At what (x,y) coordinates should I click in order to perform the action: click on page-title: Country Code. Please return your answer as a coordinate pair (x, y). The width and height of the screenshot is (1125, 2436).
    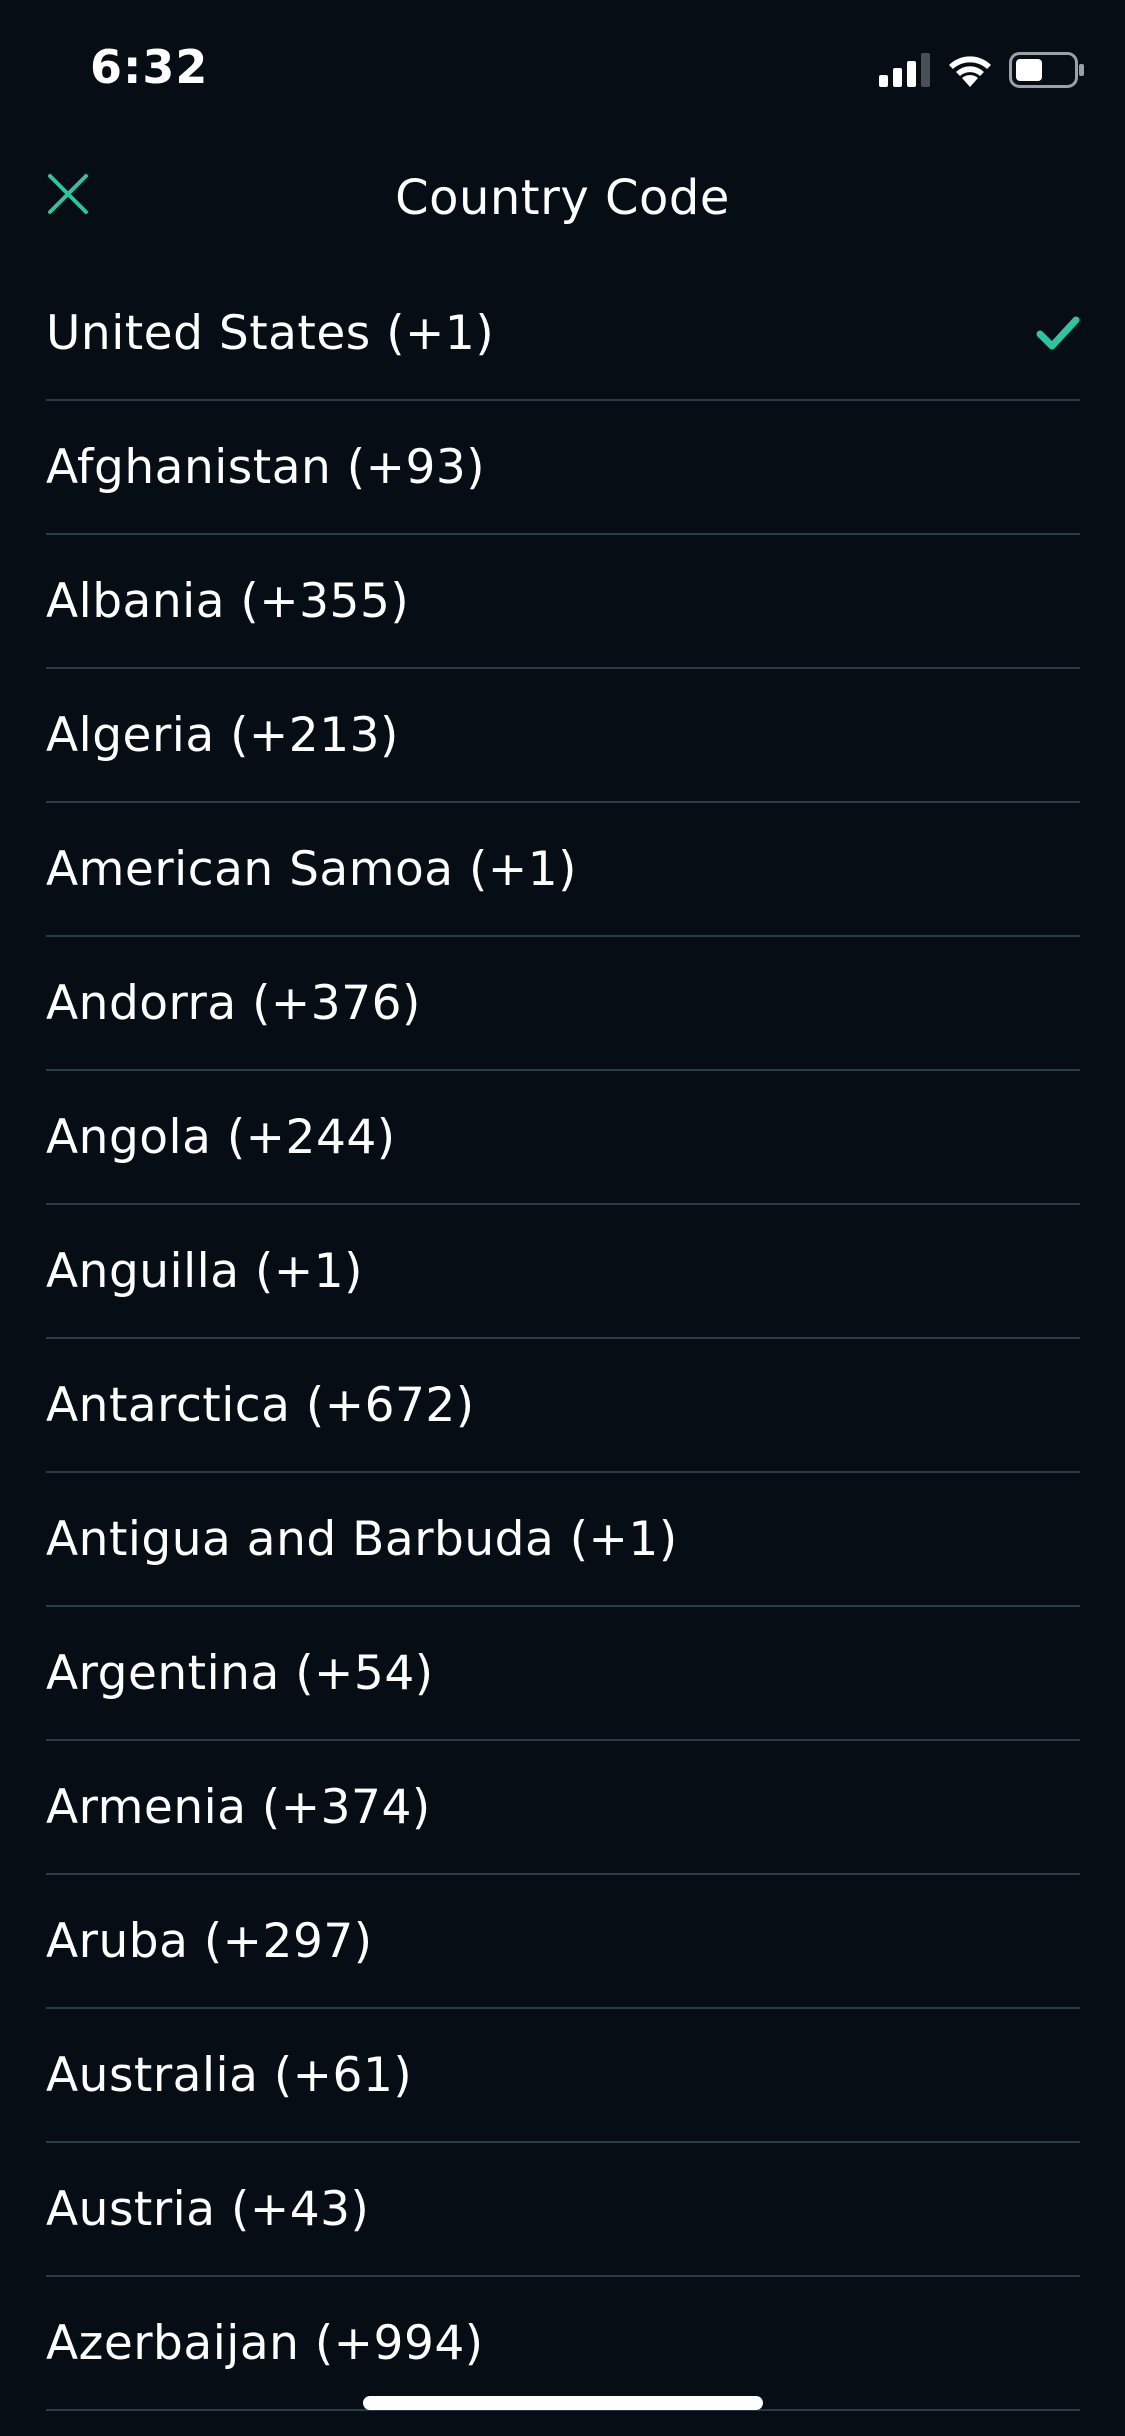
    Looking at the image, I should click on (562, 198).